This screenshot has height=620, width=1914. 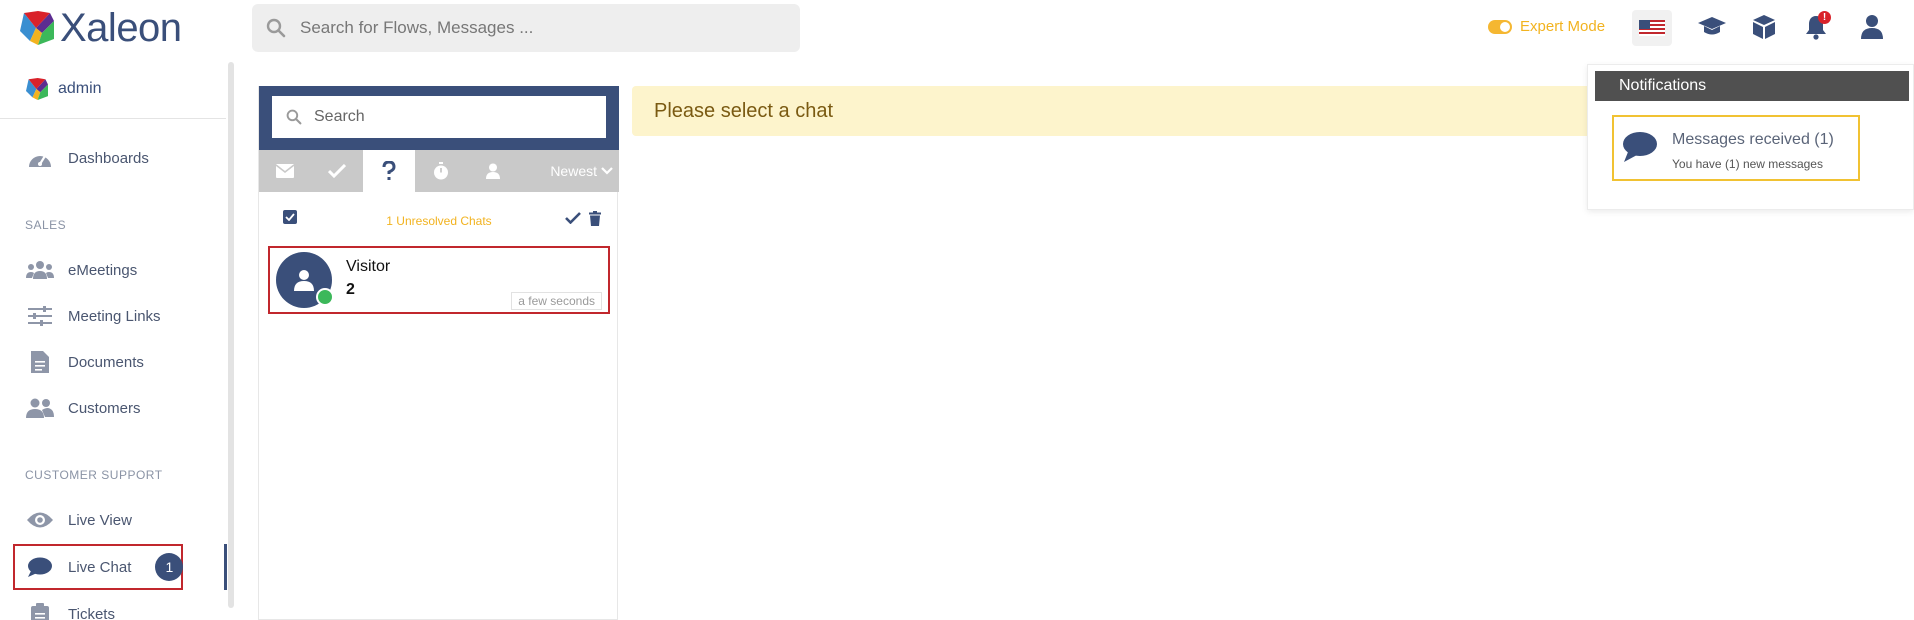 I want to click on profile-button, so click(x=1872, y=27).